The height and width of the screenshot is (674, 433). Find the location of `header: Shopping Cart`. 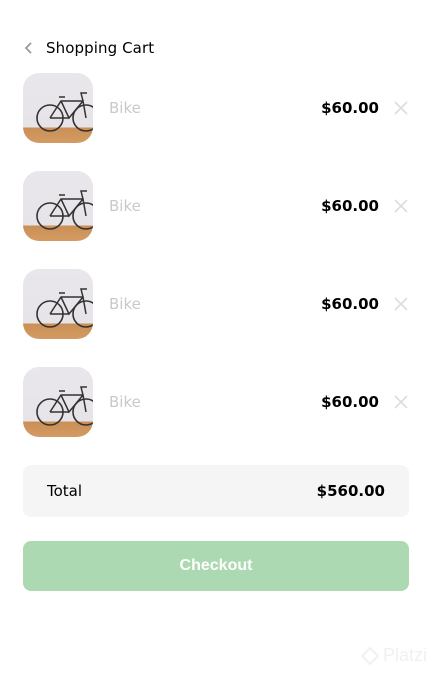

header: Shopping Cart is located at coordinates (88, 48).